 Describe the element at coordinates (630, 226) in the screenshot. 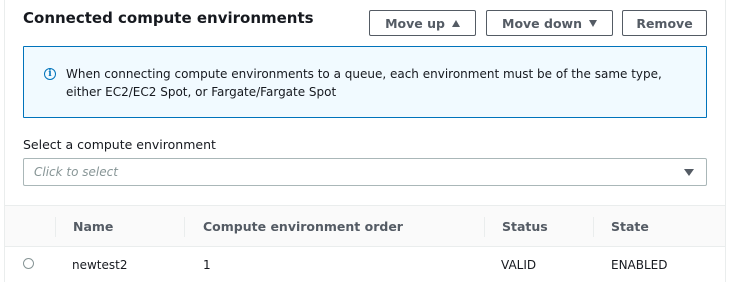

I see `column-header-state: State` at that location.